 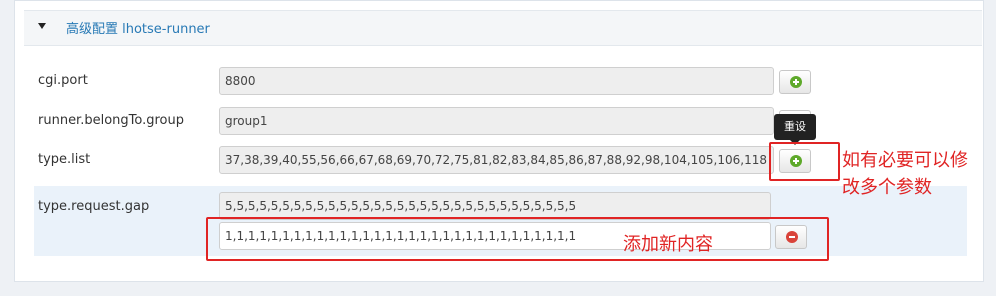 I want to click on annotation-add-new: 添加新内容, so click(x=668, y=244).